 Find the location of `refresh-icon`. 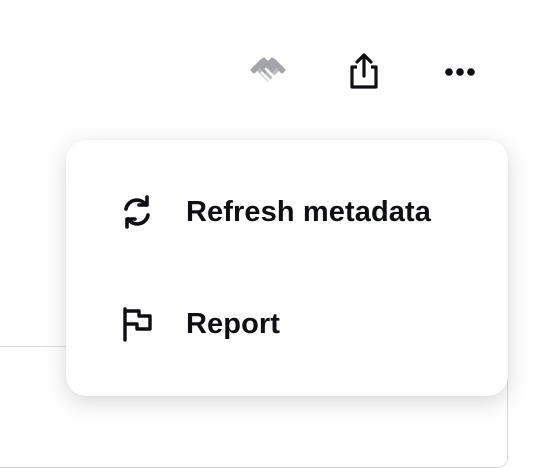

refresh-icon is located at coordinates (137, 212).